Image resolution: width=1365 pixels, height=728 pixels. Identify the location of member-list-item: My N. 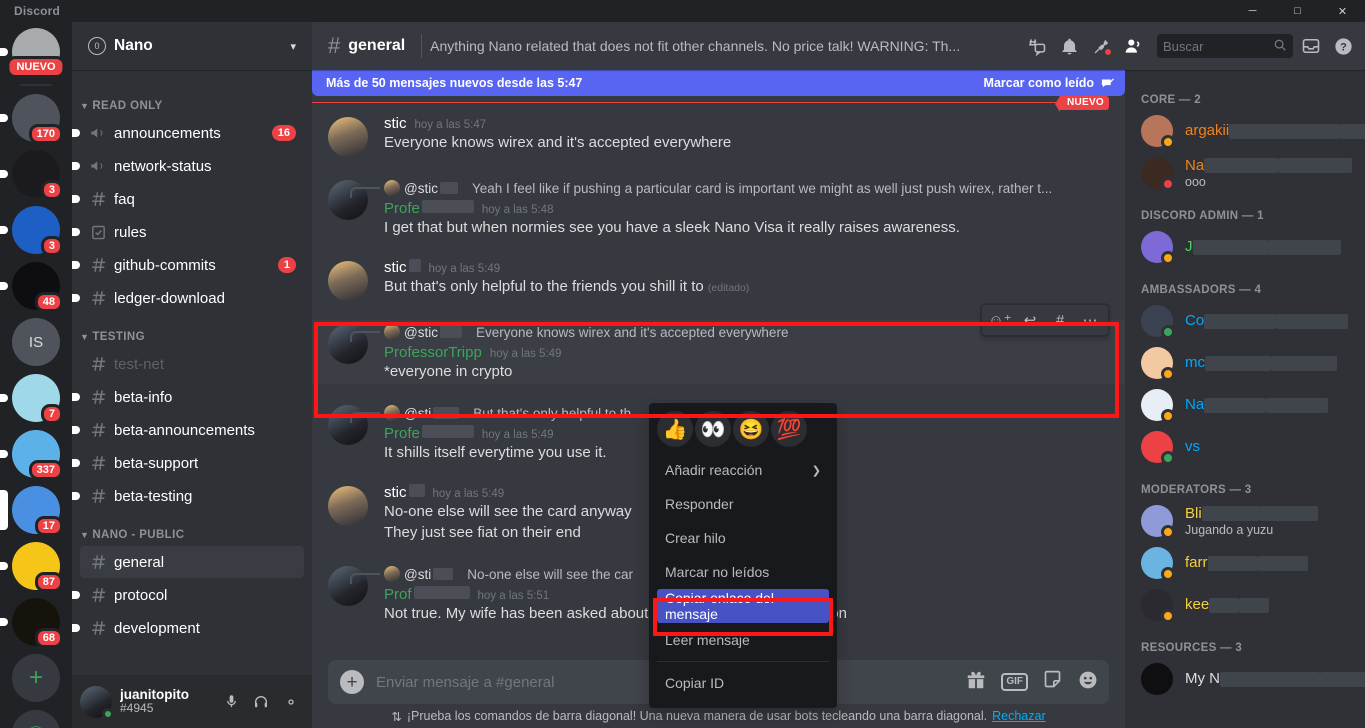
(1249, 679).